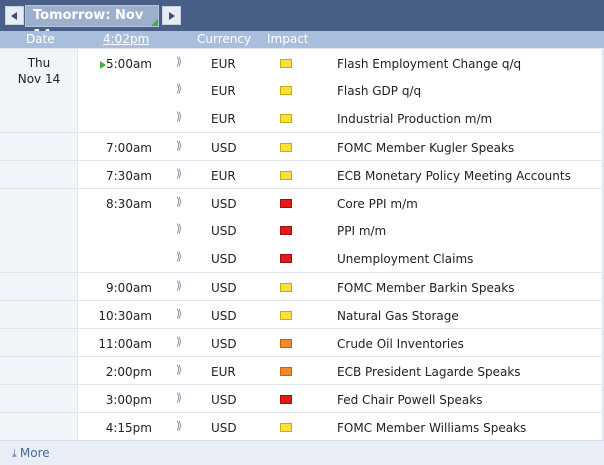 This screenshot has height=465, width=604. I want to click on event-row: ⟫ EUR Flash GDP q/q, so click(302, 90).